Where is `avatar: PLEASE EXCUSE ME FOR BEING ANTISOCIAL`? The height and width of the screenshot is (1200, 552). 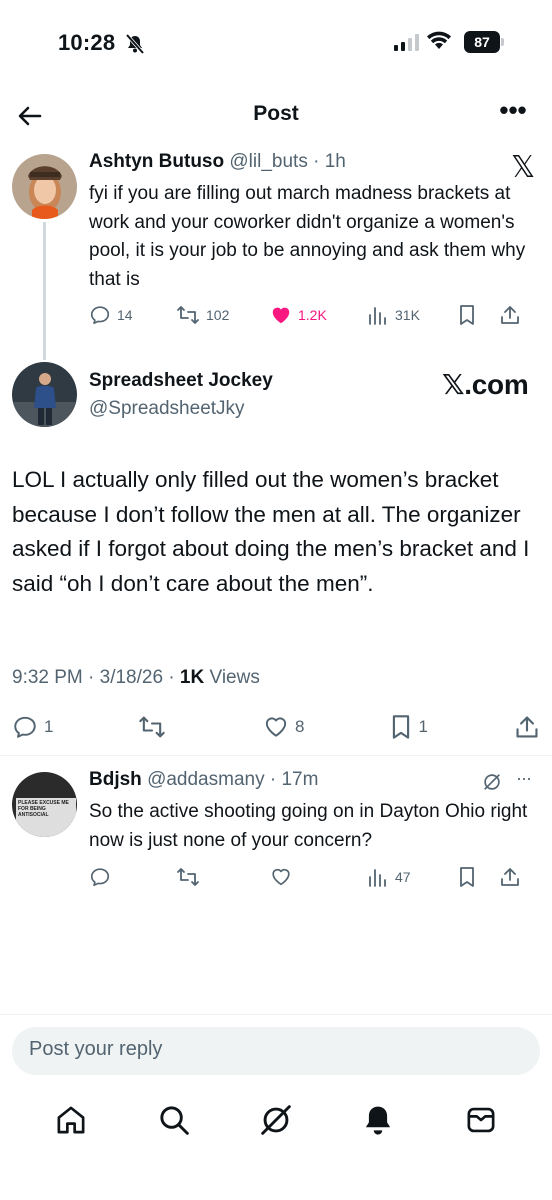 avatar: PLEASE EXCUSE ME FOR BEING ANTISOCIAL is located at coordinates (44, 804).